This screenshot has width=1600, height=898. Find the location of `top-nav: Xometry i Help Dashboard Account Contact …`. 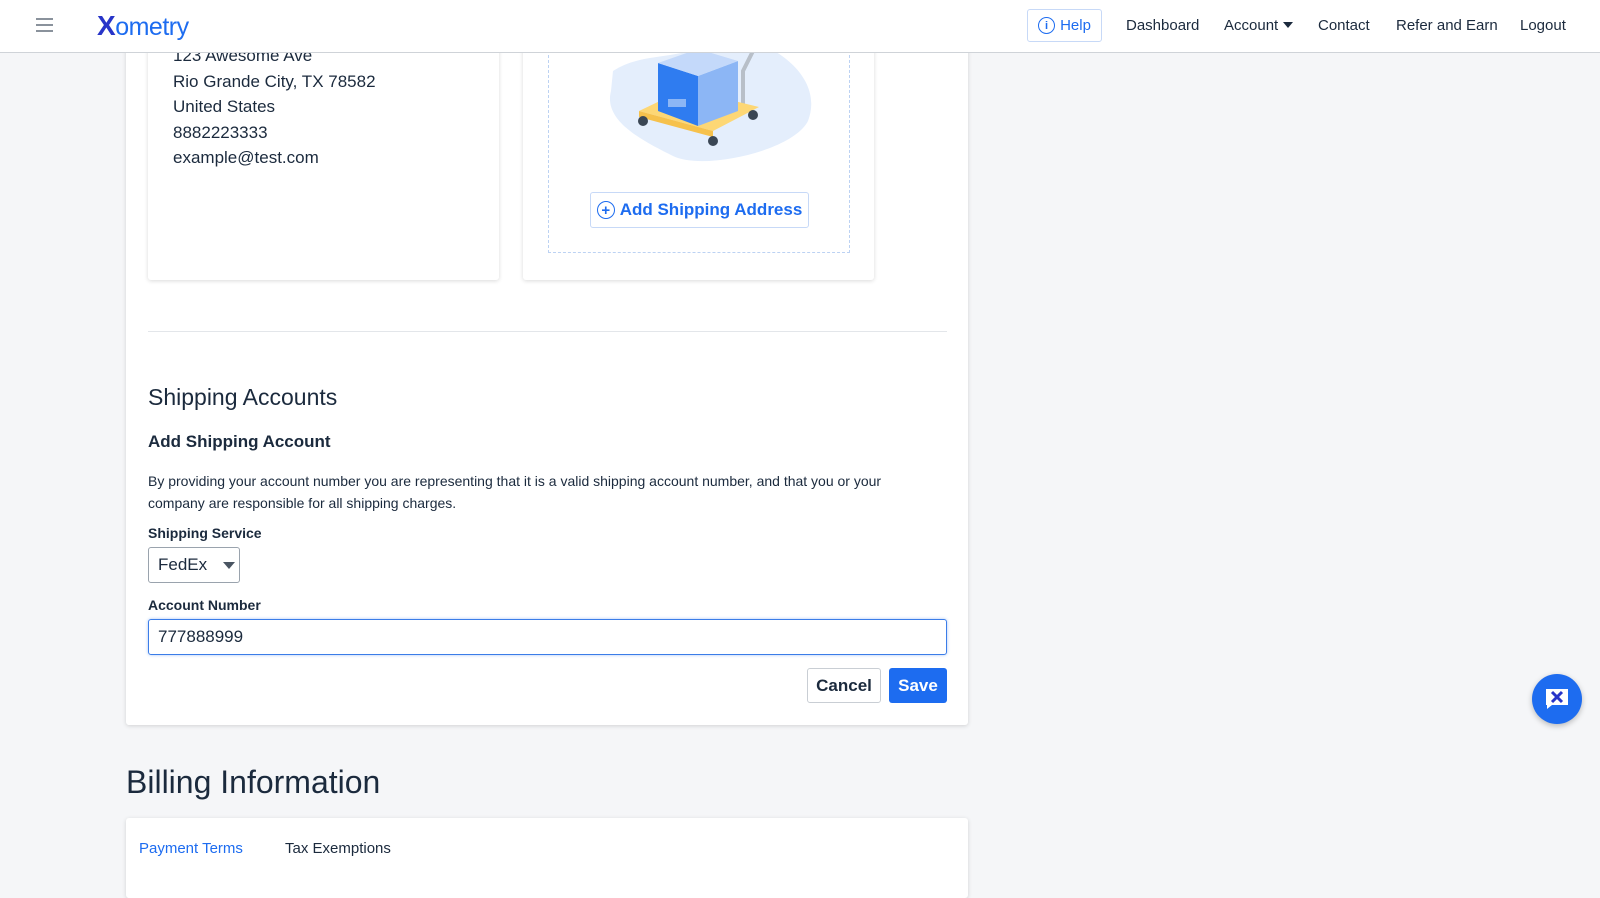

top-nav: Xometry i Help Dashboard Account Contact … is located at coordinates (800, 26).